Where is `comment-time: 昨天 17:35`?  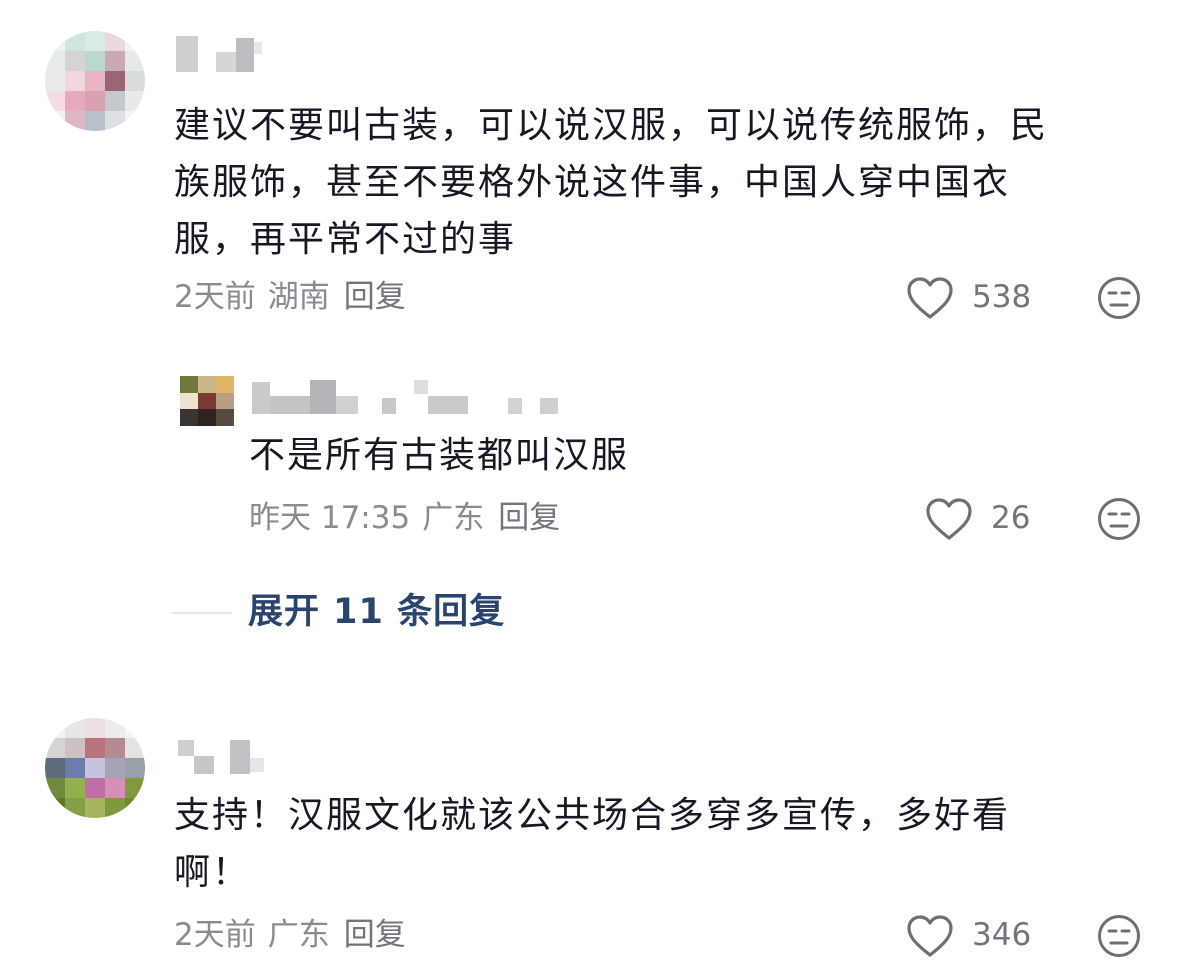 comment-time: 昨天 17:35 is located at coordinates (330, 518).